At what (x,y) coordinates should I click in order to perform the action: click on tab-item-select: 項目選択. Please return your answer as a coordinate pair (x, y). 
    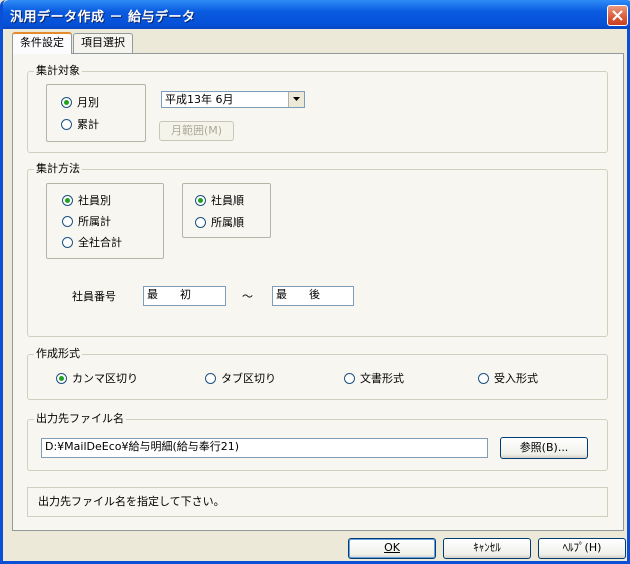
    Looking at the image, I should click on (103, 43).